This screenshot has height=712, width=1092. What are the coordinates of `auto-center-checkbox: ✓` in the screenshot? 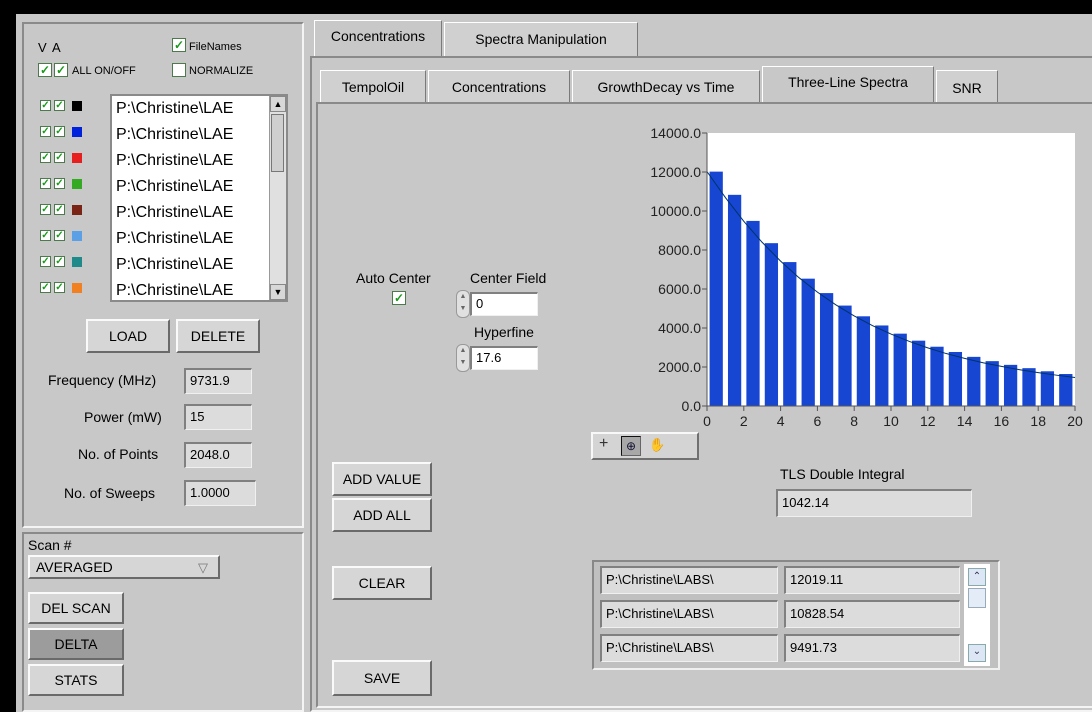 It's located at (399, 298).